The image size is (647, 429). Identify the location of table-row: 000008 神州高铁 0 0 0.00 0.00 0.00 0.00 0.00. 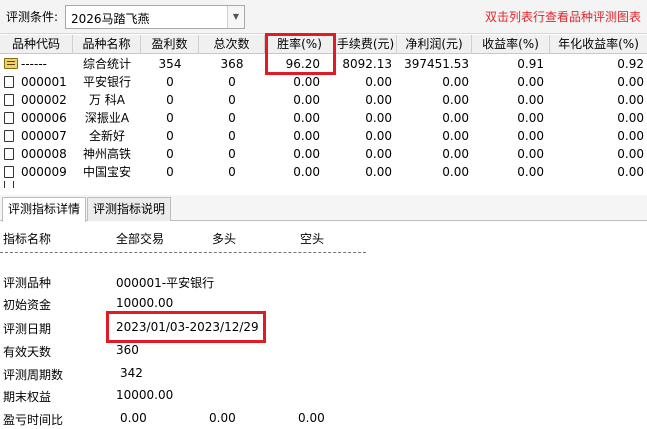
(323, 154).